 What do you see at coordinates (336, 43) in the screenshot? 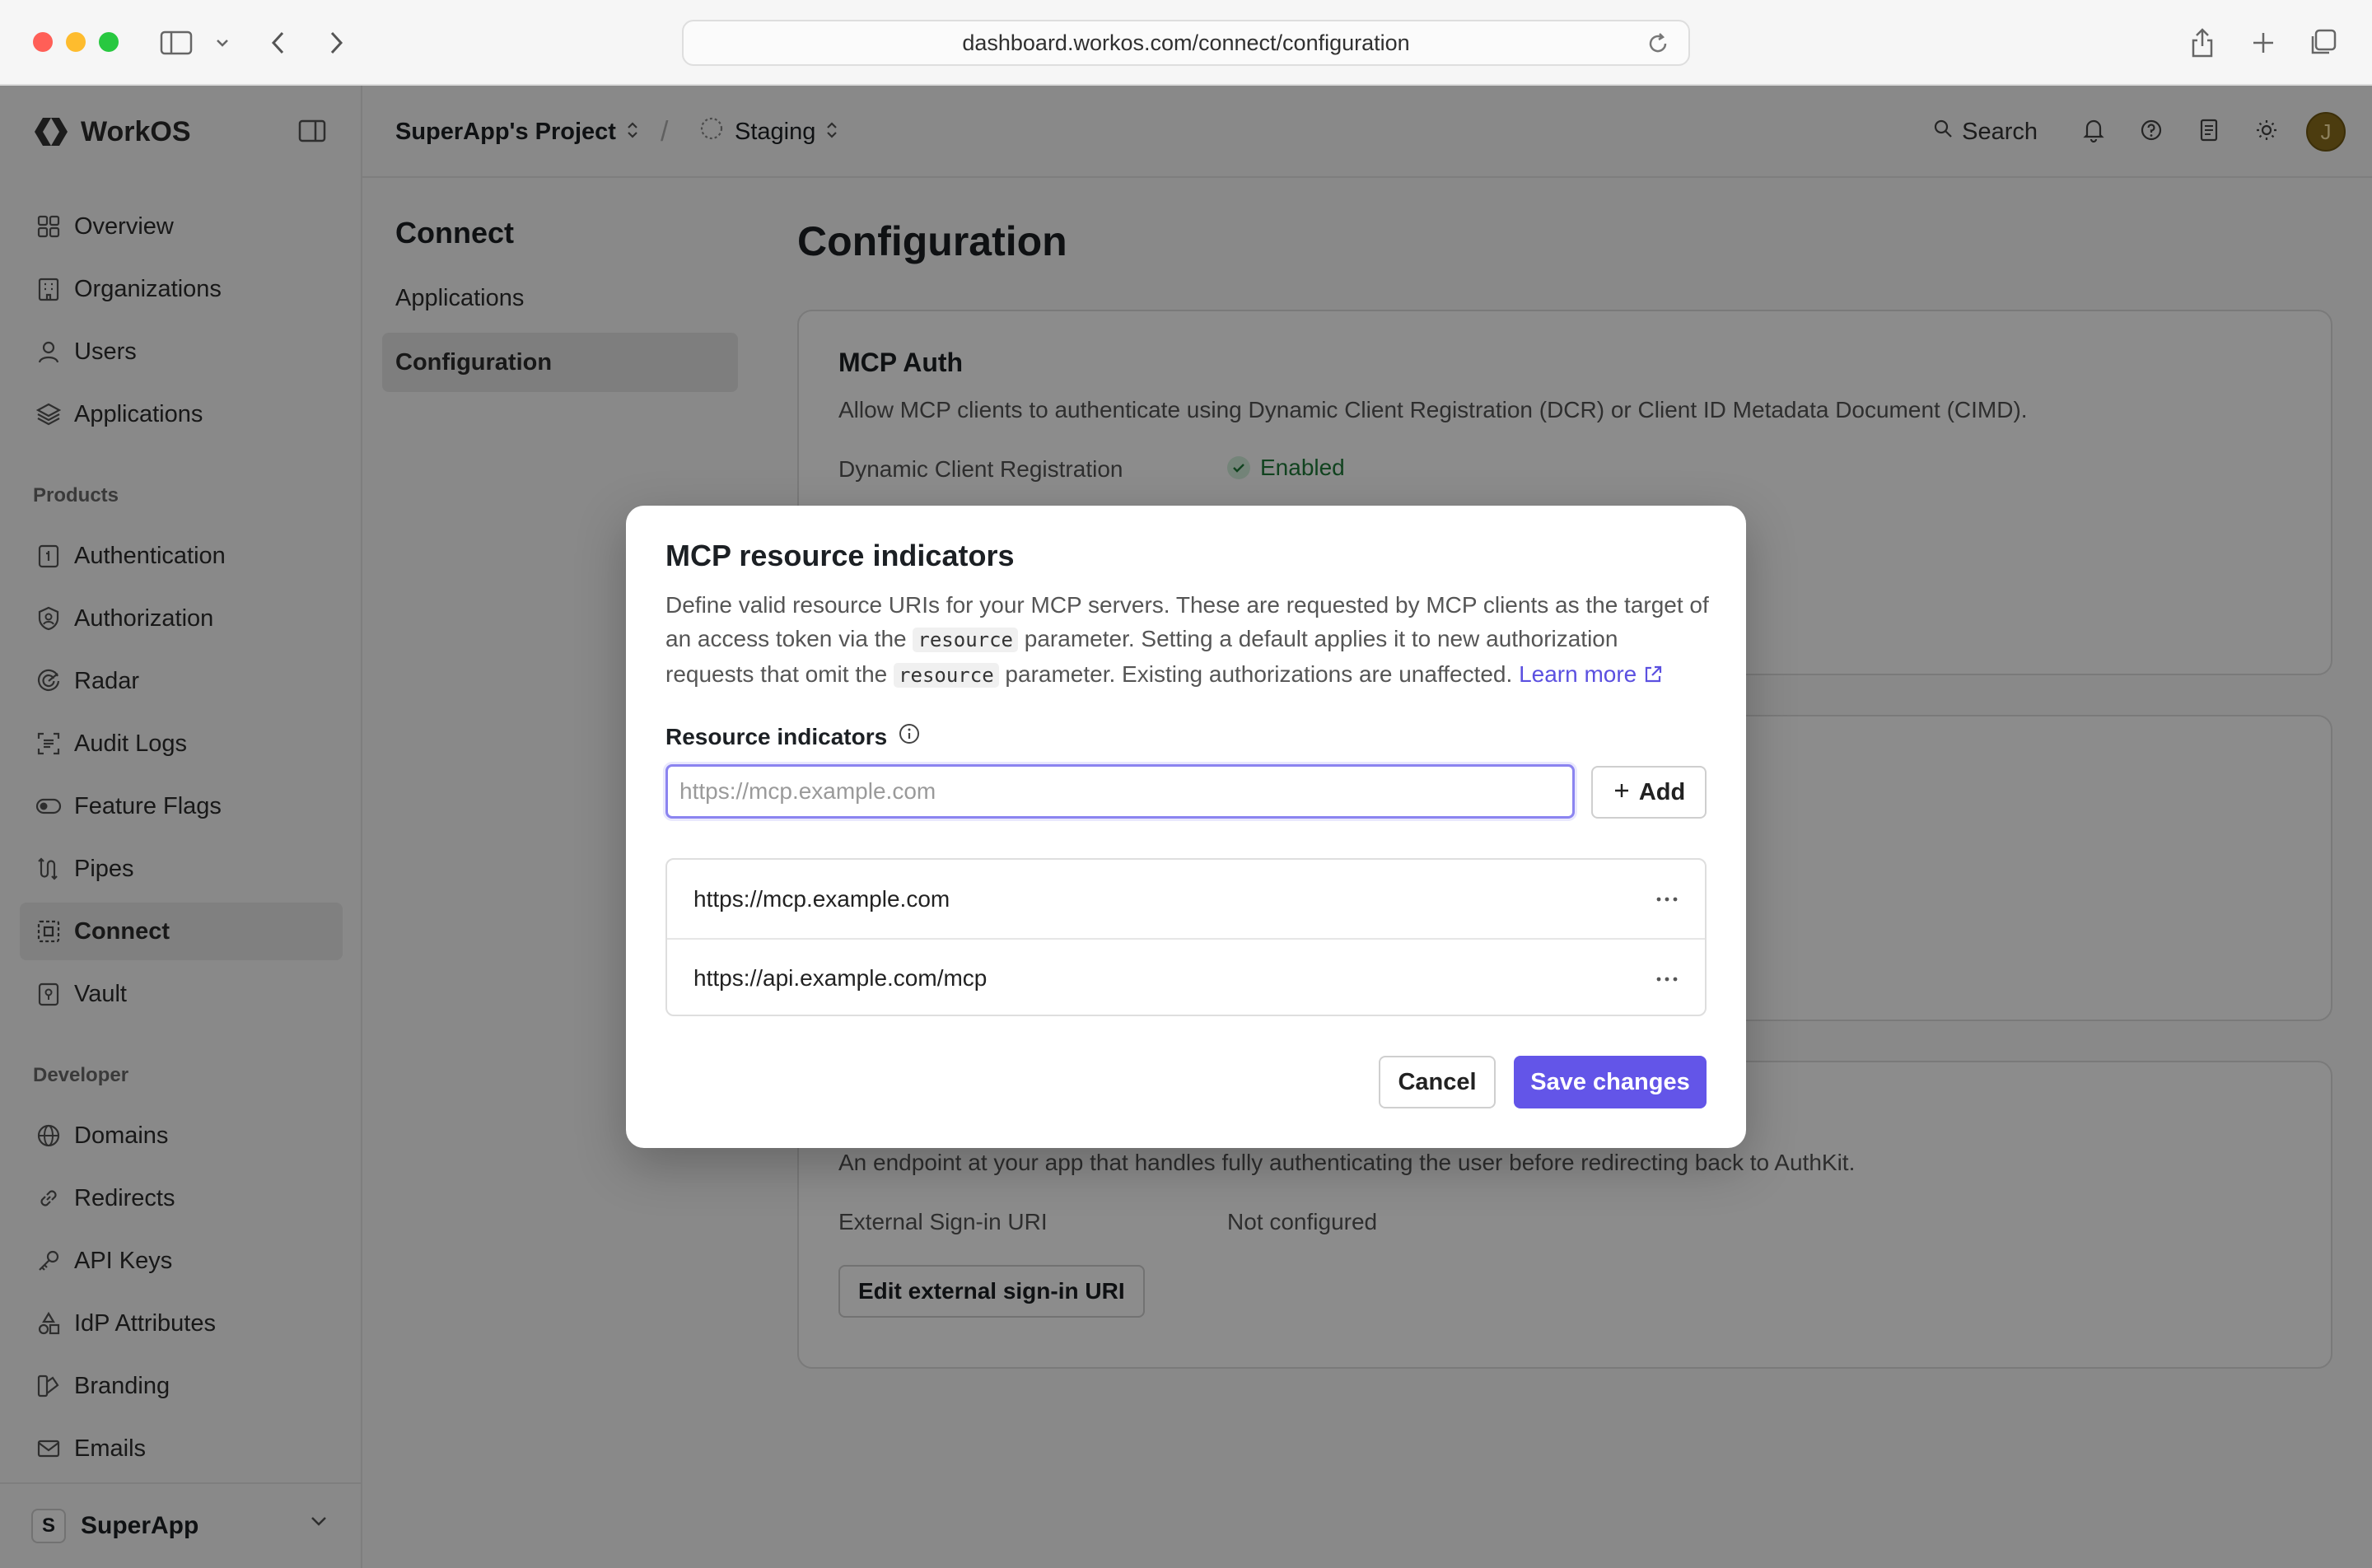
I see `forward-icon` at bounding box center [336, 43].